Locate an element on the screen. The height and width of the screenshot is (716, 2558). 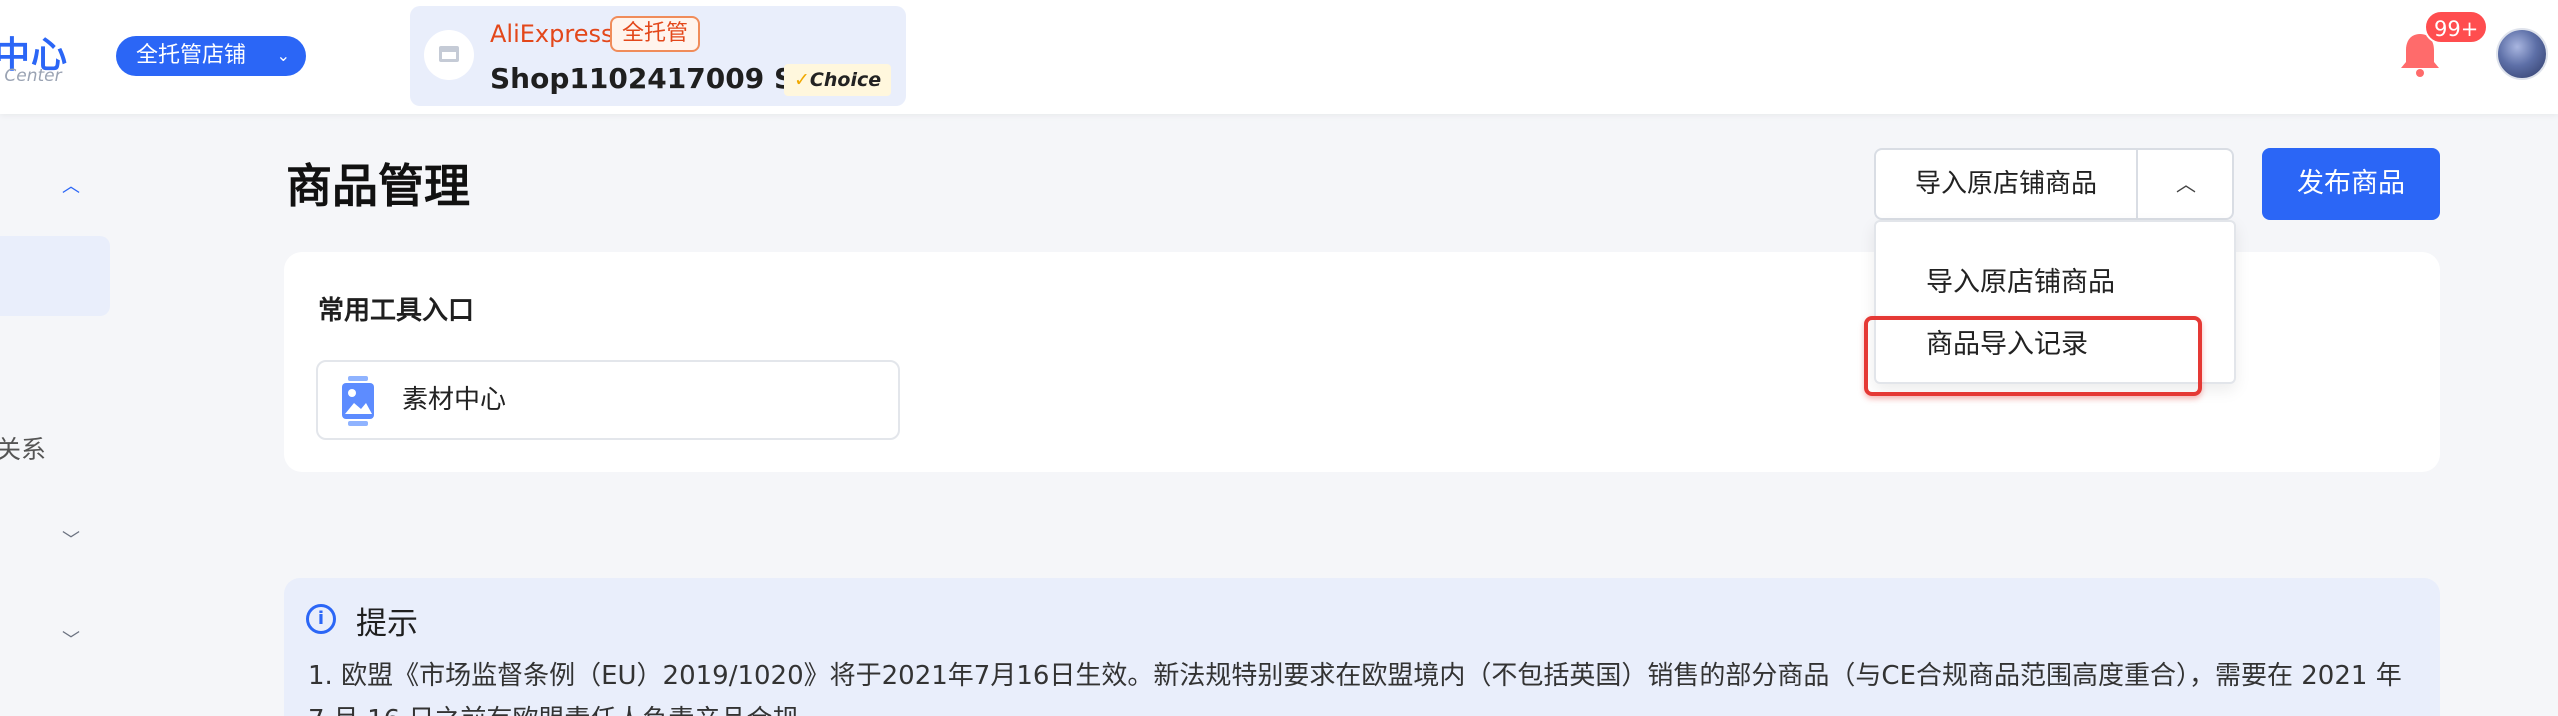
page-title: 商品管理 is located at coordinates (378, 186).